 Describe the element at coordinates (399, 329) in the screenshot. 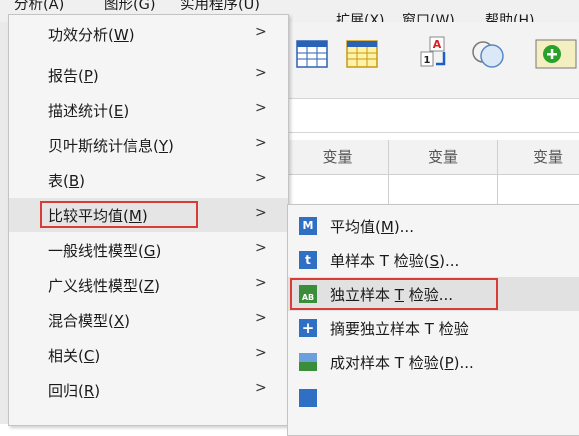

I see `submenu-item-label: 摘要独立样本 T 检验` at that location.